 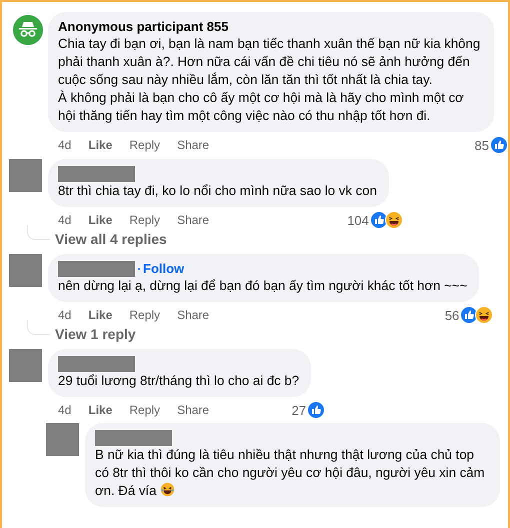 What do you see at coordinates (290, 472) in the screenshot?
I see `comment-text: B nữ kia thì đúng là tiêu nhiều thật nhưng thật lương của chủ top có 8tr thì thôi ko cần cho người yêu cơ hội đâu, người yêu xin cảm ơn. Đá vía` at bounding box center [290, 472].